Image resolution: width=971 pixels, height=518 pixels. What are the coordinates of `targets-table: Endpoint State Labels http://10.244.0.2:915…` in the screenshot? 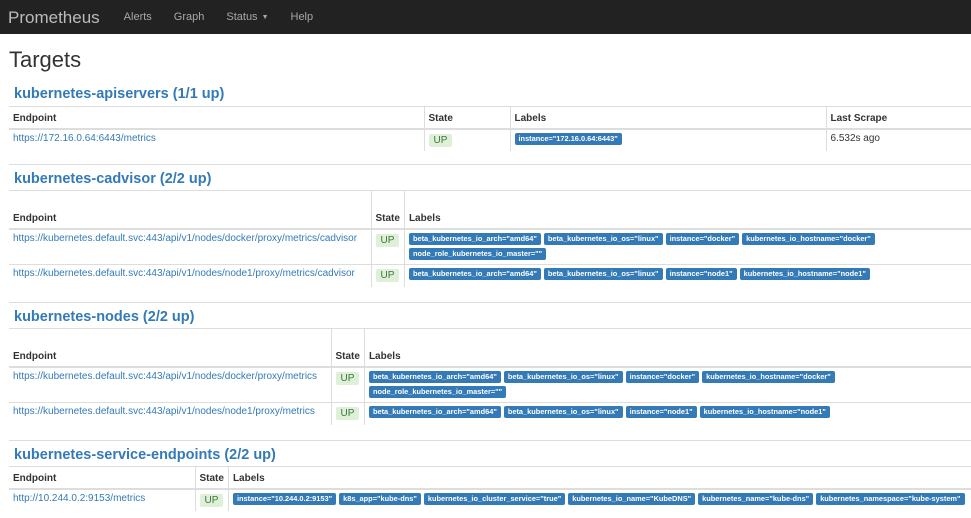 It's located at (490, 488).